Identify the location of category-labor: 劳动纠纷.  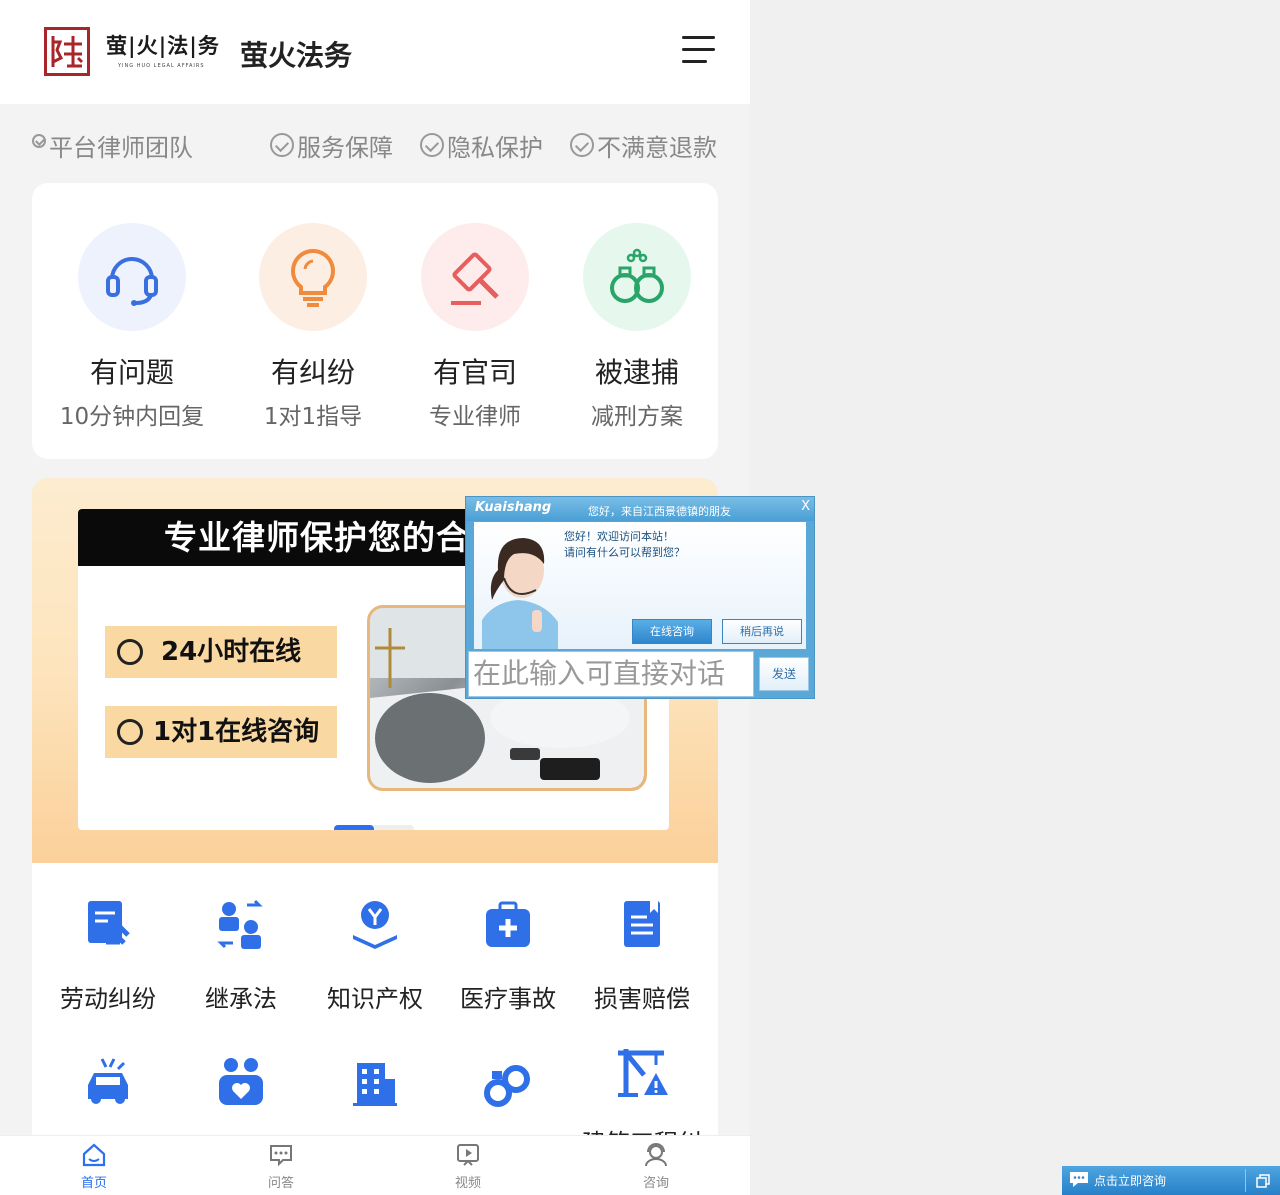
(108, 955).